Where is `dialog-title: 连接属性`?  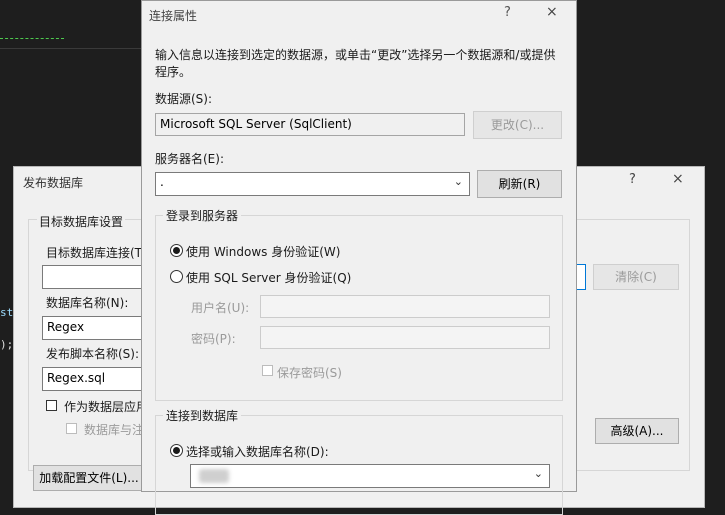
dialog-title: 连接属性 is located at coordinates (173, 16).